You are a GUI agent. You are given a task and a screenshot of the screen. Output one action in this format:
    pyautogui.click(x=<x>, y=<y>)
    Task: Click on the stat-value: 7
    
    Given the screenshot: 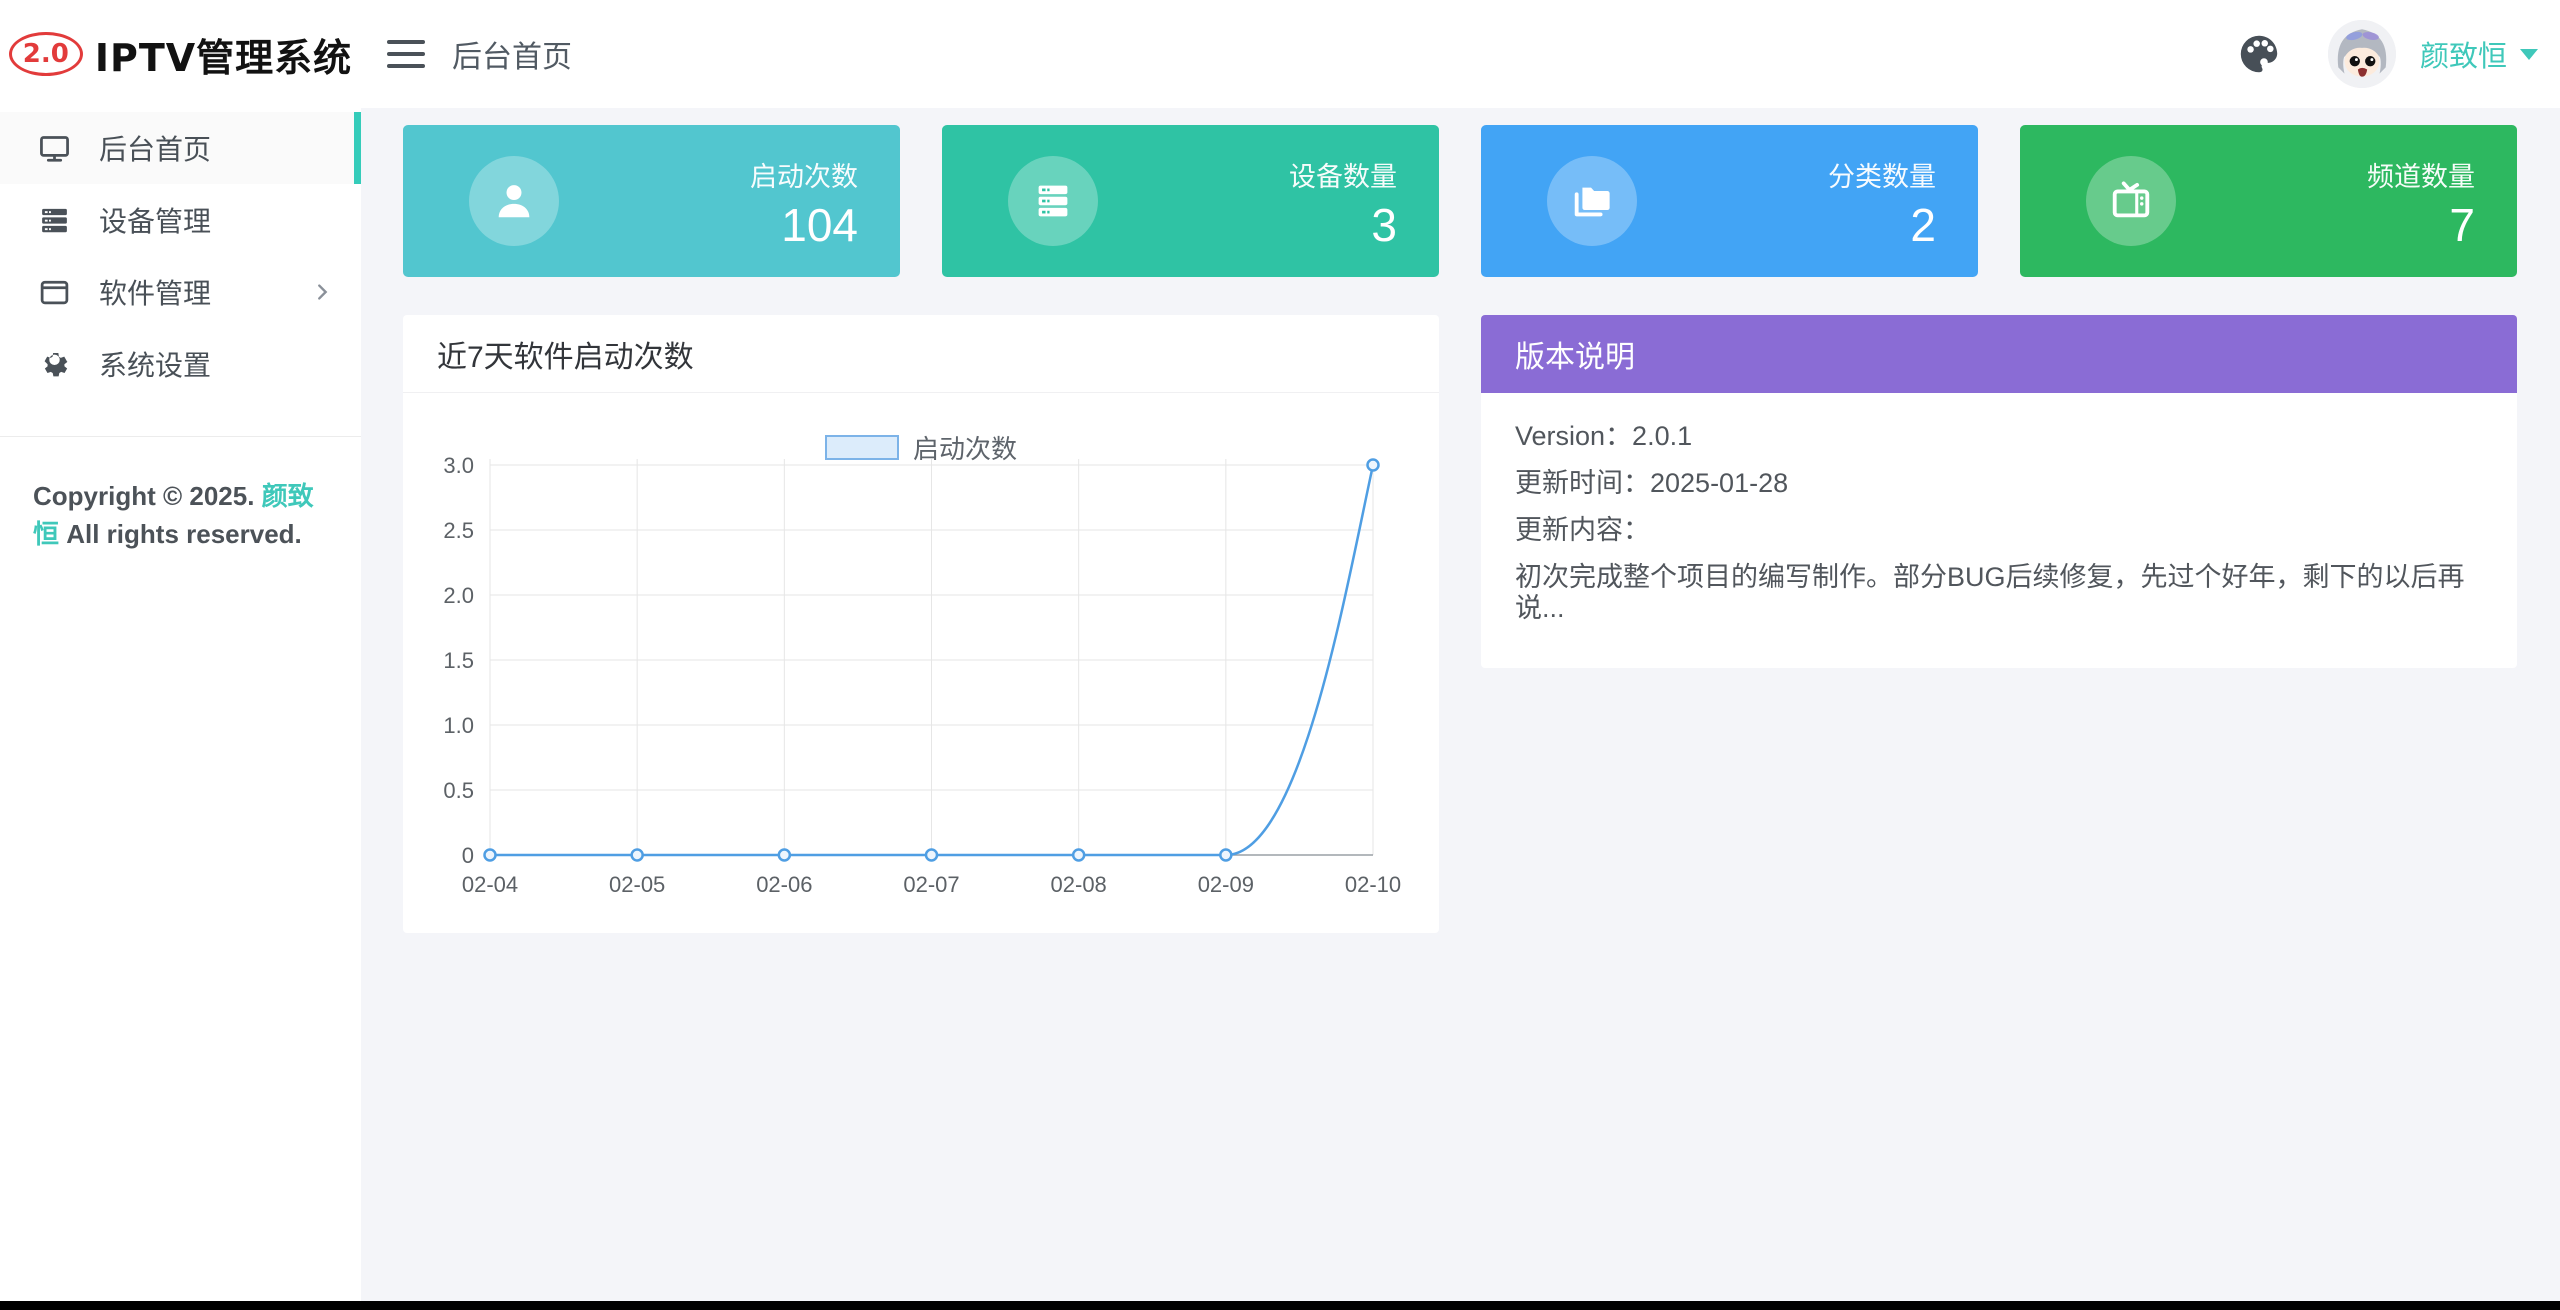 What is the action you would take?
    pyautogui.click(x=2462, y=224)
    